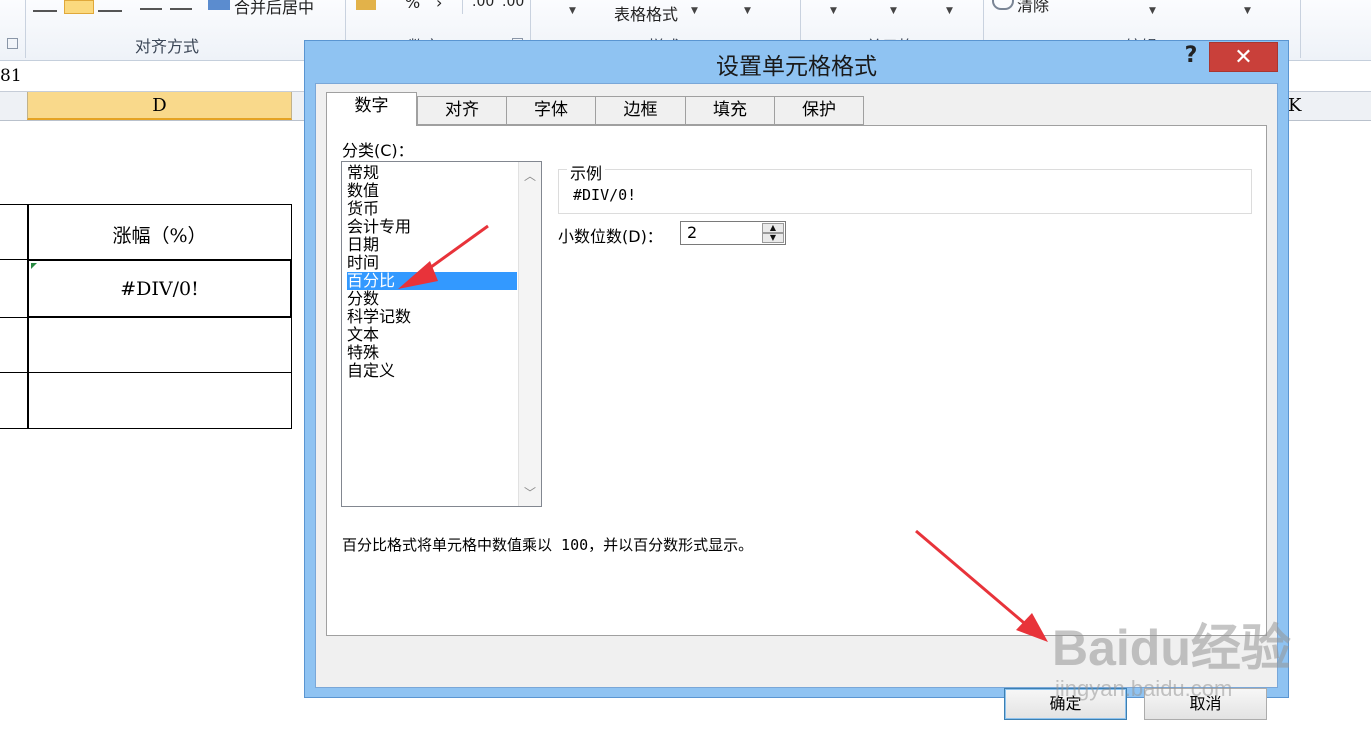 The image size is (1371, 737). What do you see at coordinates (443, 256) in the screenshot?
I see `arrow-to-percentage-icon` at bounding box center [443, 256].